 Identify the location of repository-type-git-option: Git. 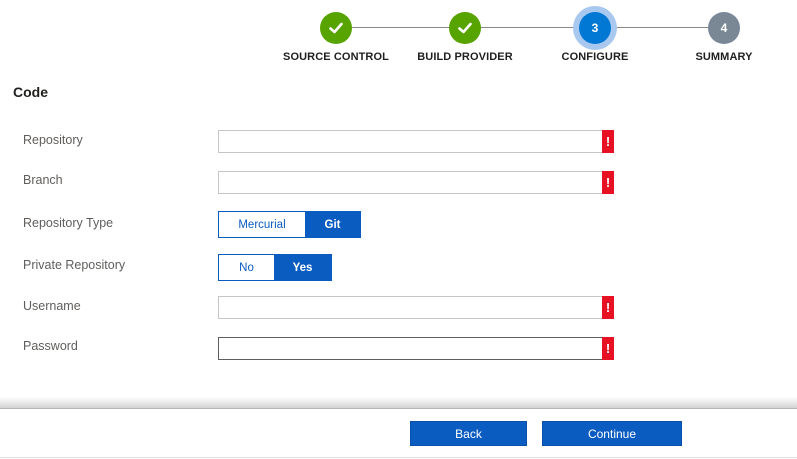
(332, 224).